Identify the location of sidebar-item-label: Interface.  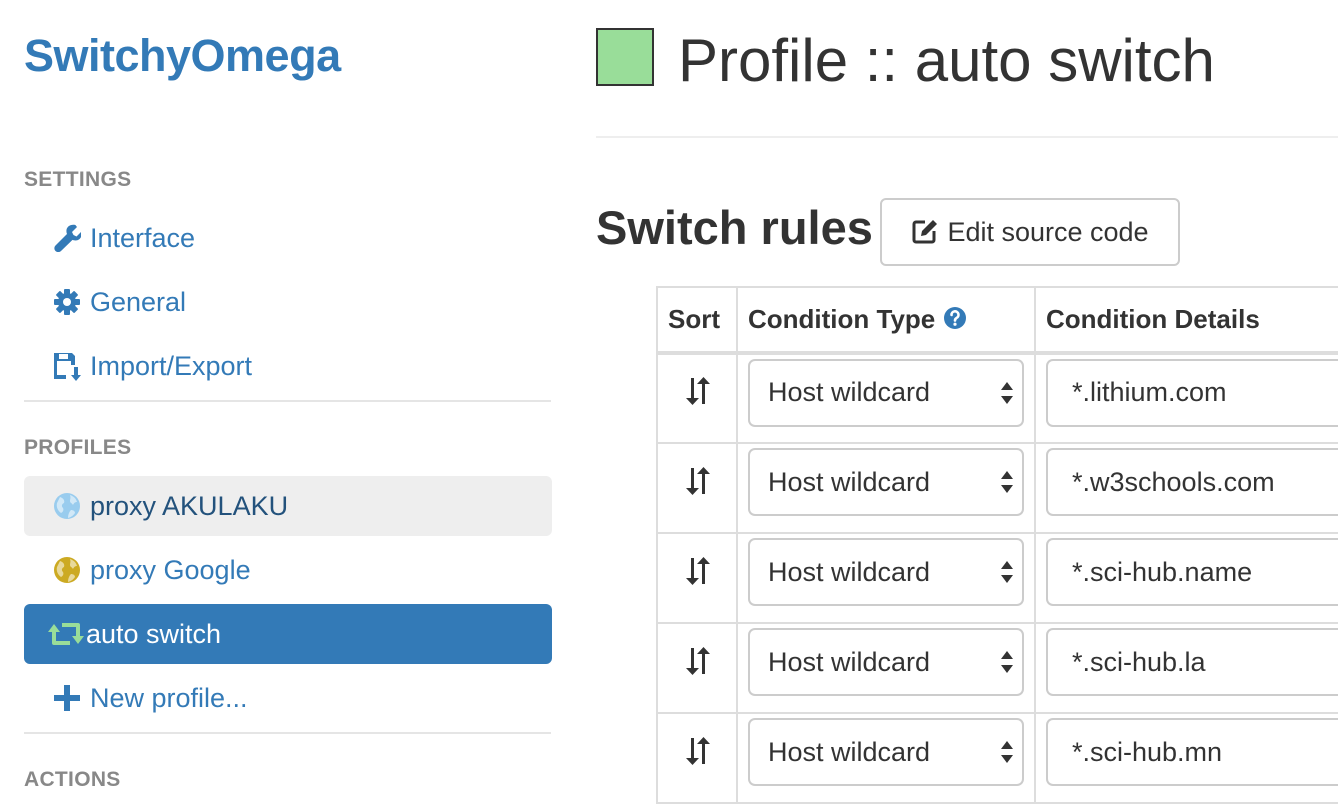
(143, 237).